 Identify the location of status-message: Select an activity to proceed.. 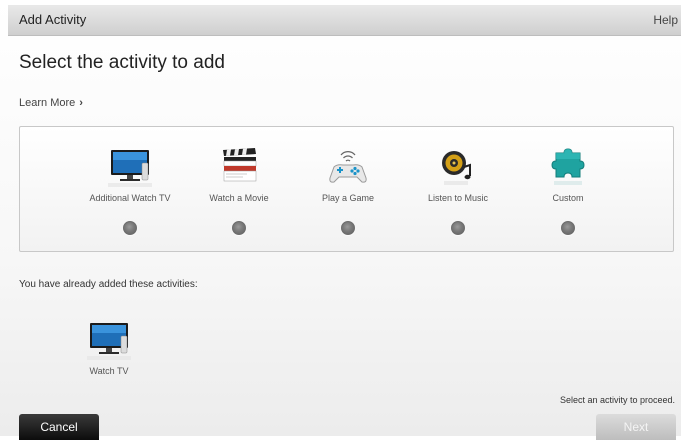
(617, 400).